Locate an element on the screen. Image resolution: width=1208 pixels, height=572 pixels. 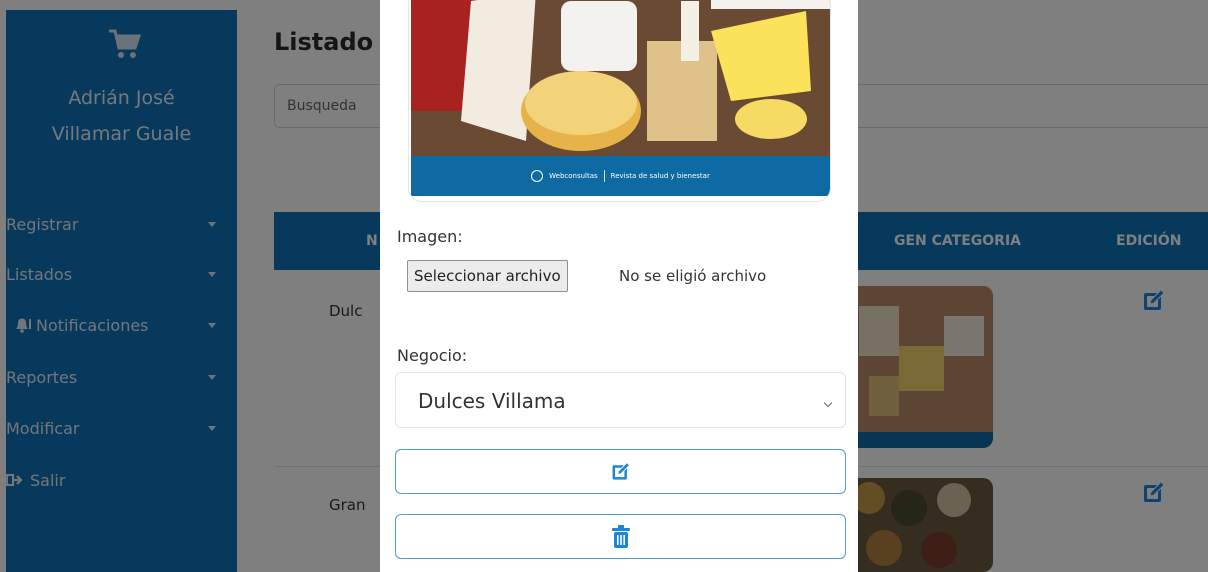
trash-icon is located at coordinates (620, 536).